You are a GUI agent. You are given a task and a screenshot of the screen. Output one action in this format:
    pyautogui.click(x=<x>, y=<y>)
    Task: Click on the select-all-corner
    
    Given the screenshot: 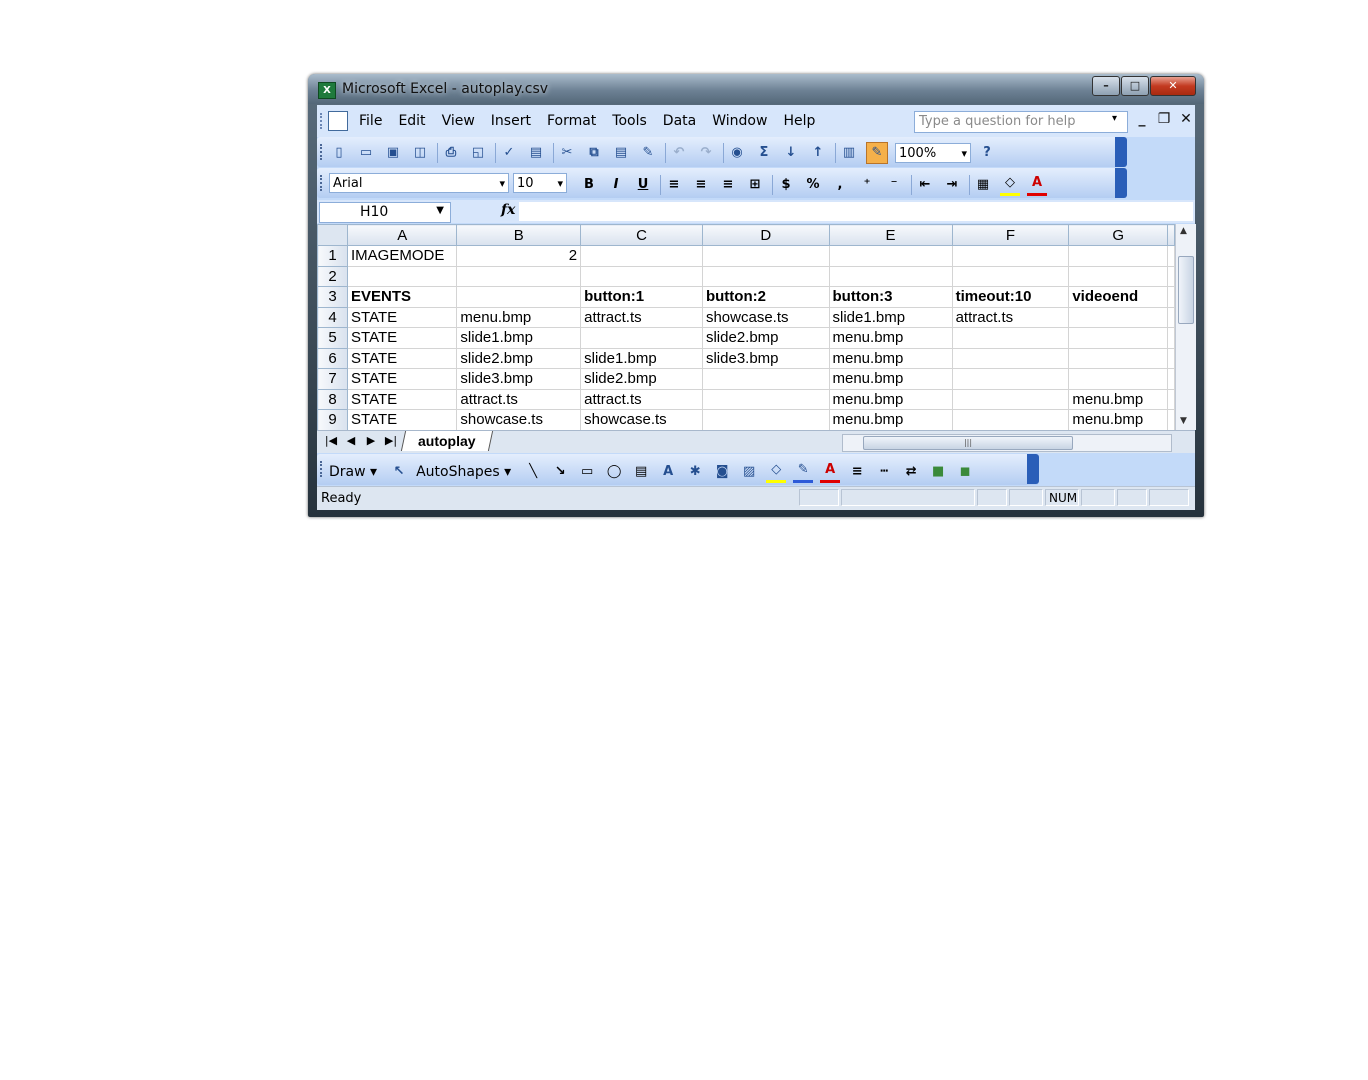 What is the action you would take?
    pyautogui.click(x=333, y=235)
    